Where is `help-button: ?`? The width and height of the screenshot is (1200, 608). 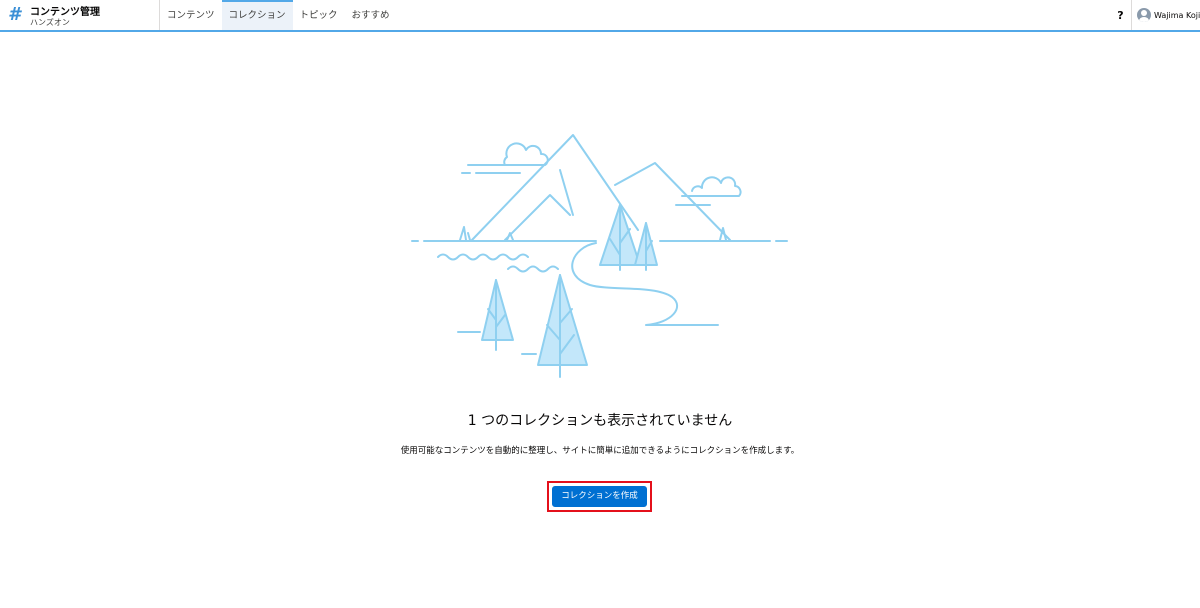 help-button: ? is located at coordinates (1121, 15).